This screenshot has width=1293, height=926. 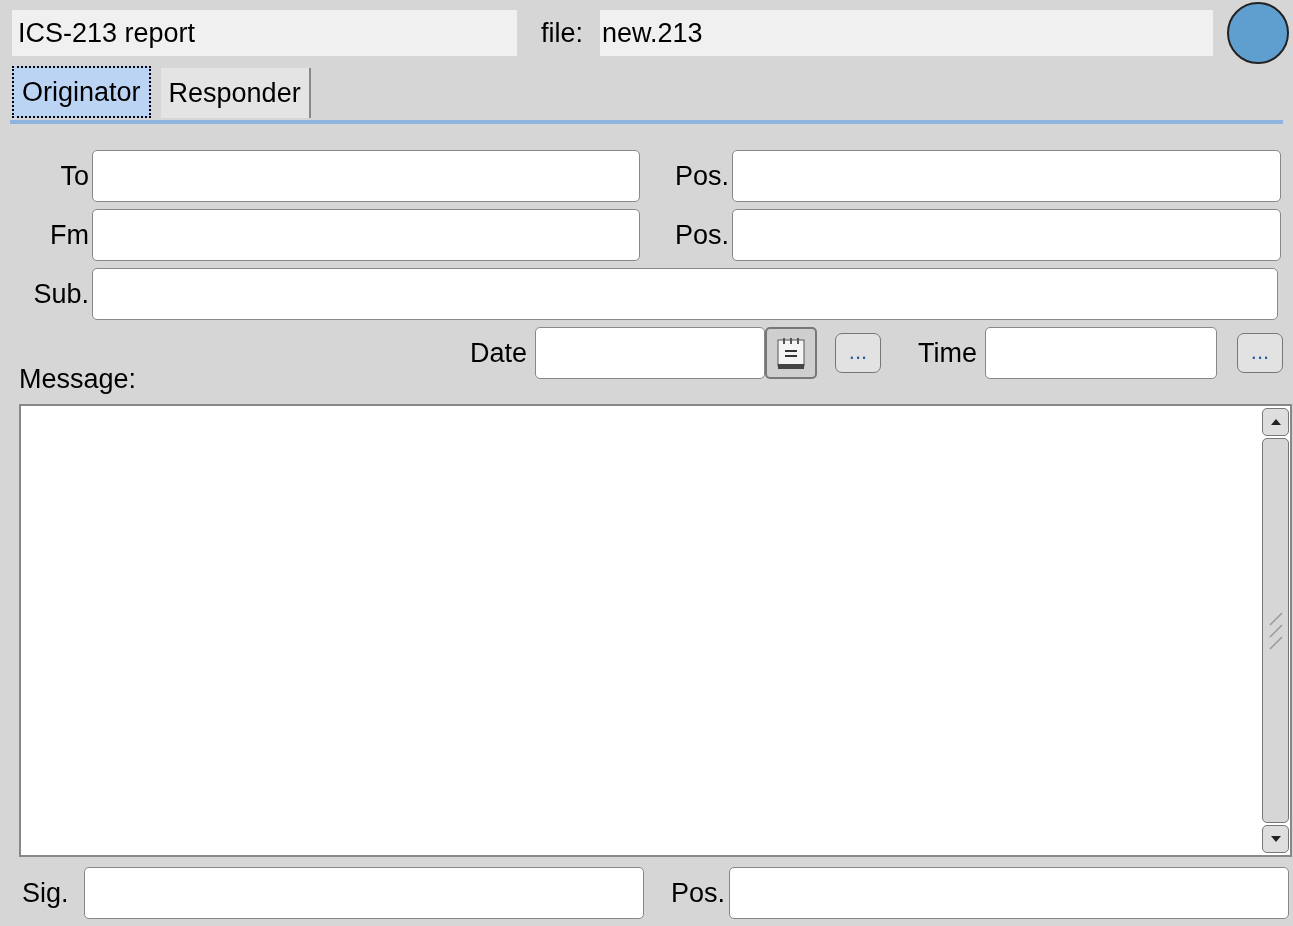 I want to click on arrow-up-icon, so click(x=1275, y=422).